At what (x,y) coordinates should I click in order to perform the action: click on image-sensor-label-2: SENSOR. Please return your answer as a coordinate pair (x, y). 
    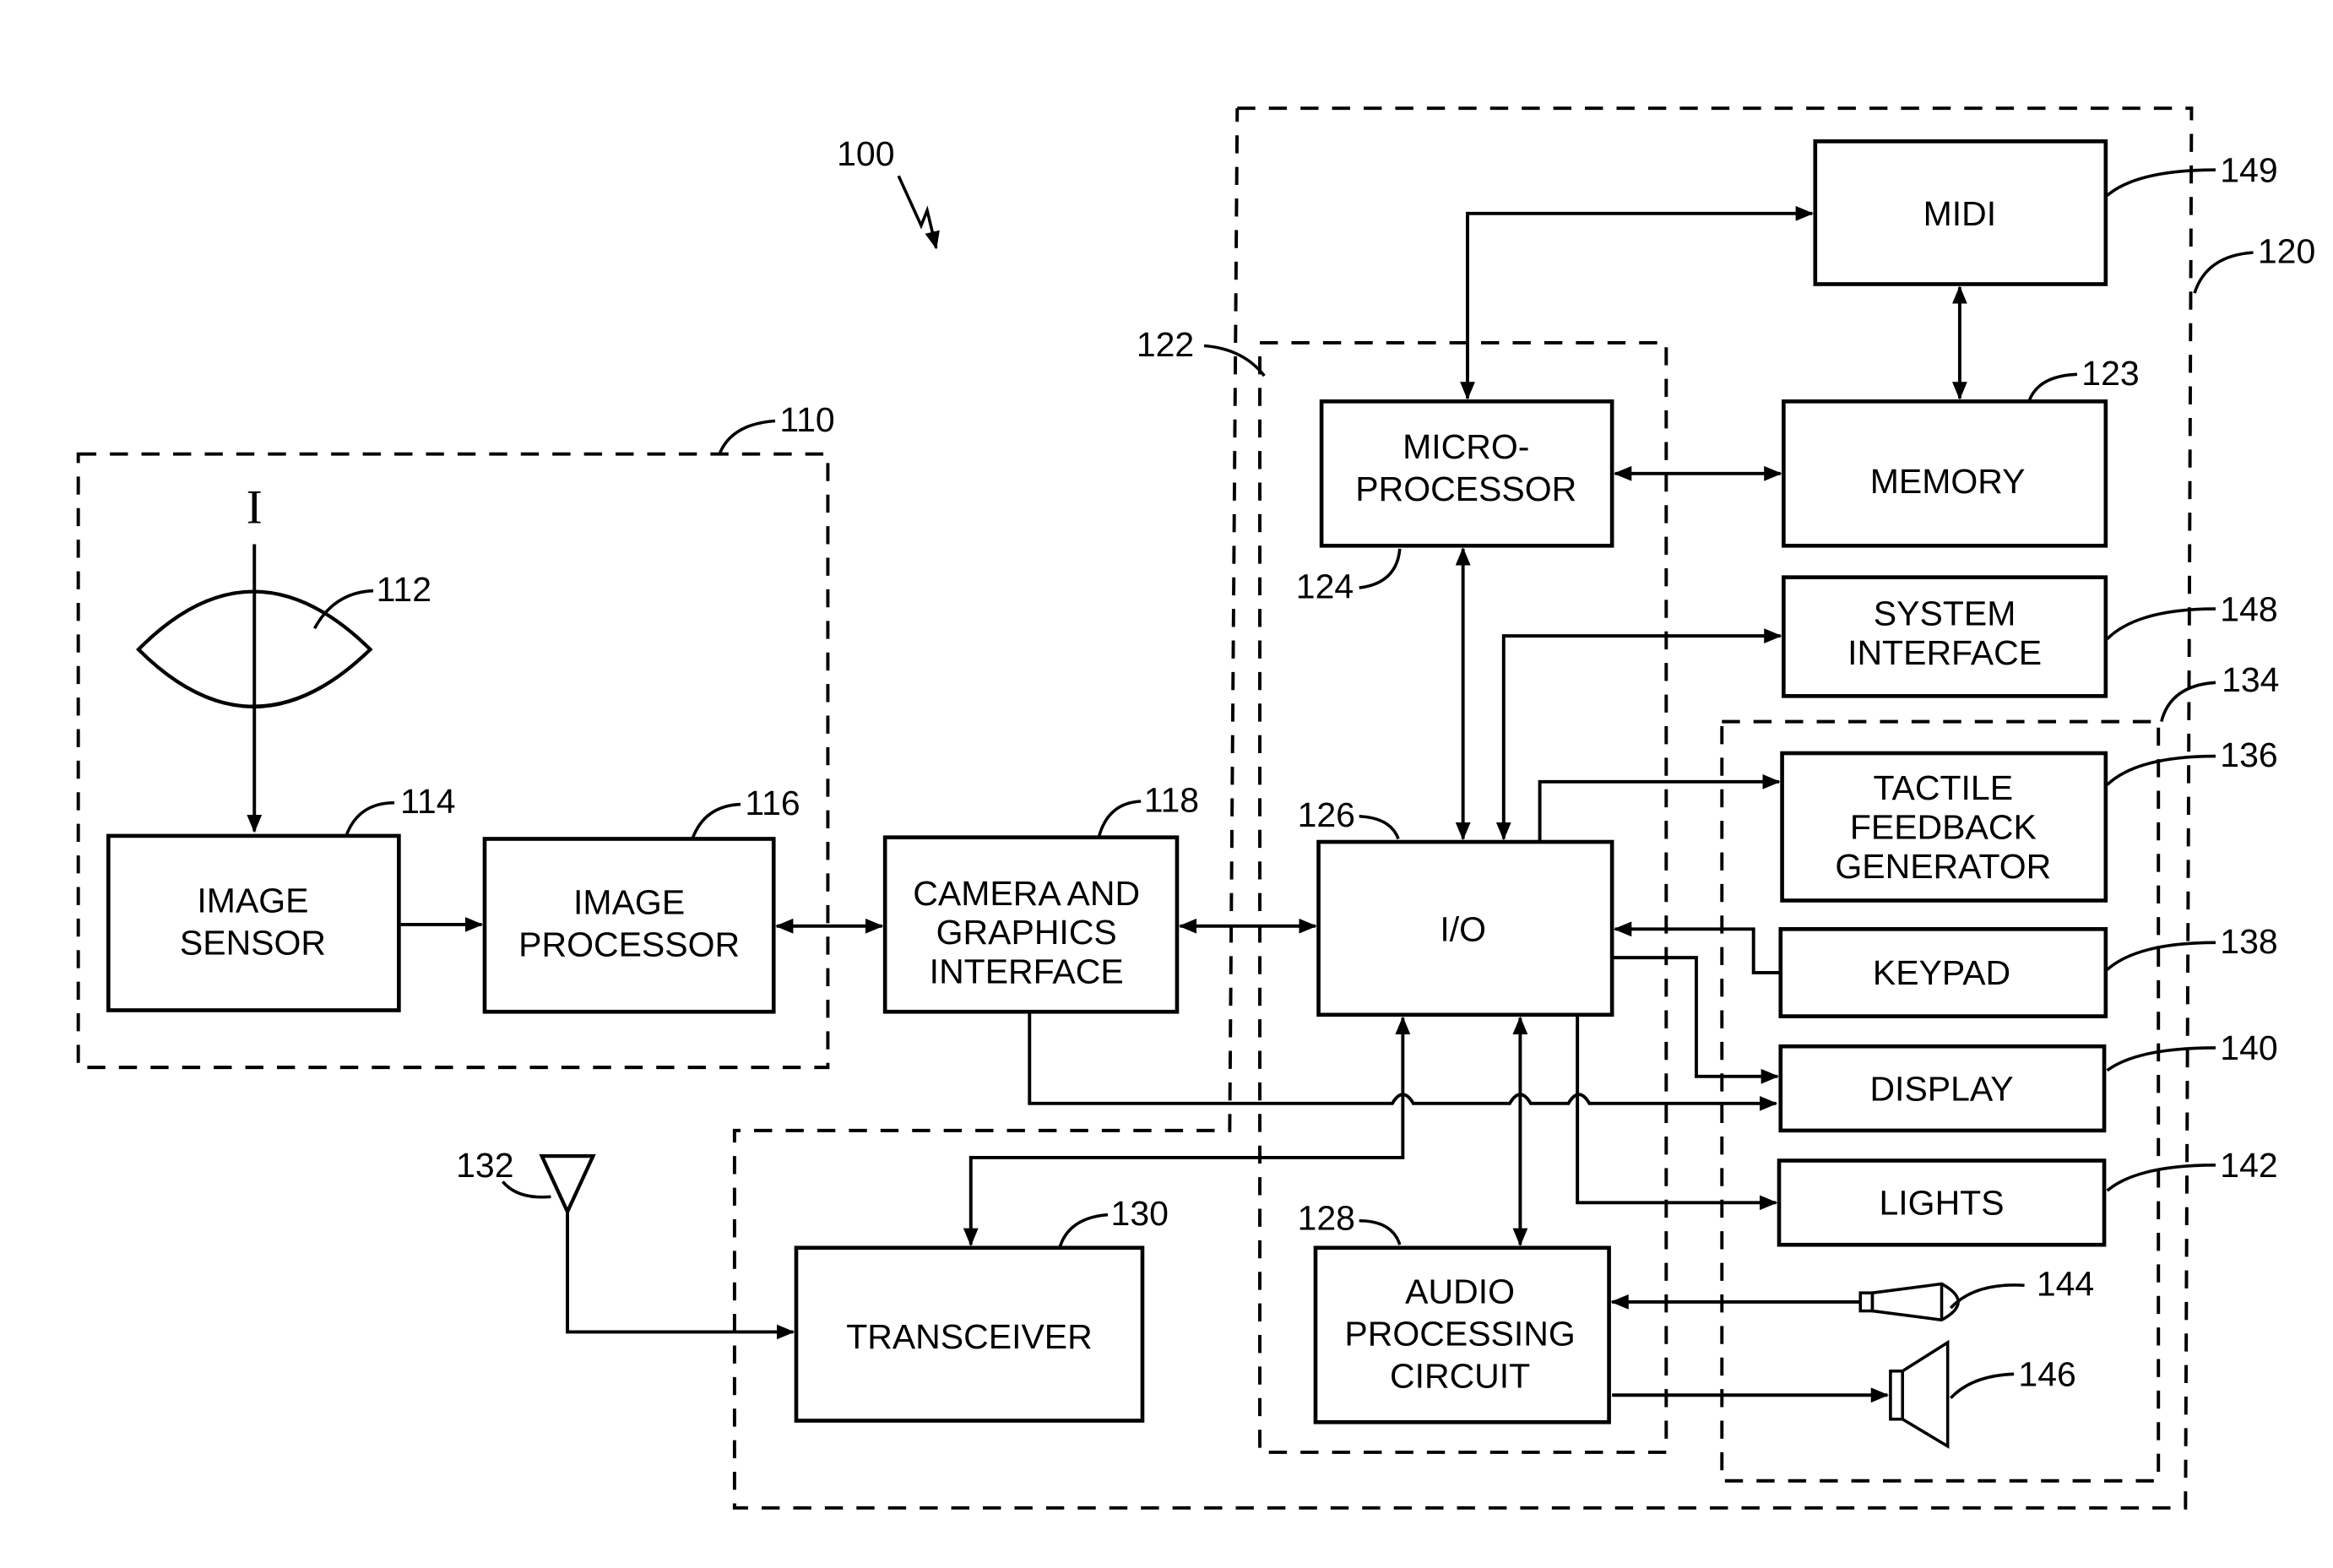
    Looking at the image, I should click on (253, 943).